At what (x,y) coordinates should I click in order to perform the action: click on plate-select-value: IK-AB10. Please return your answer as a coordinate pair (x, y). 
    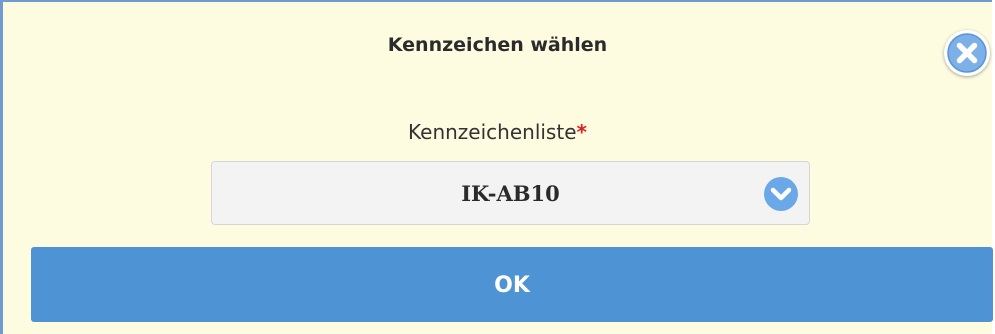
    Looking at the image, I should click on (510, 193).